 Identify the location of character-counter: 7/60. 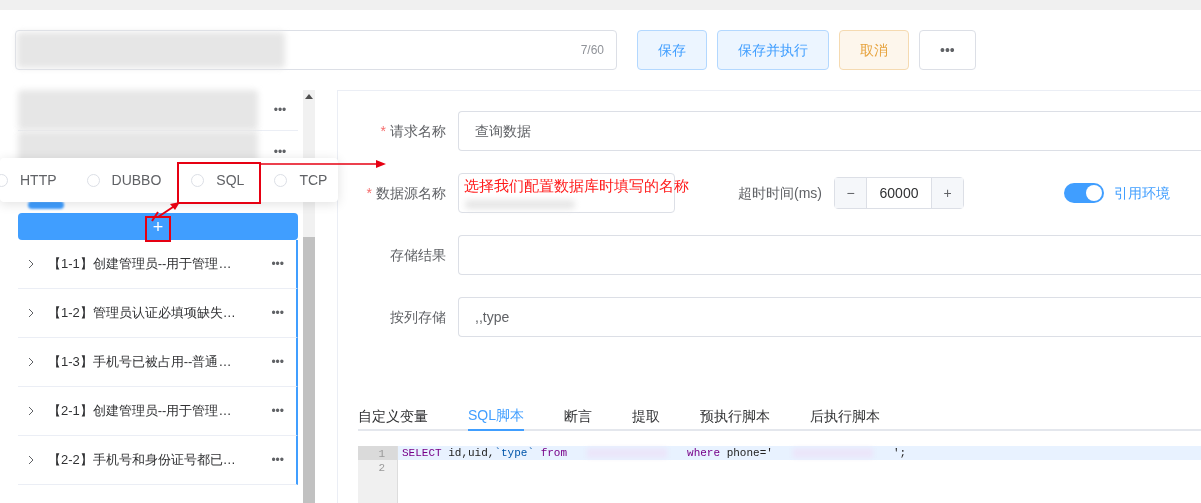
(592, 50).